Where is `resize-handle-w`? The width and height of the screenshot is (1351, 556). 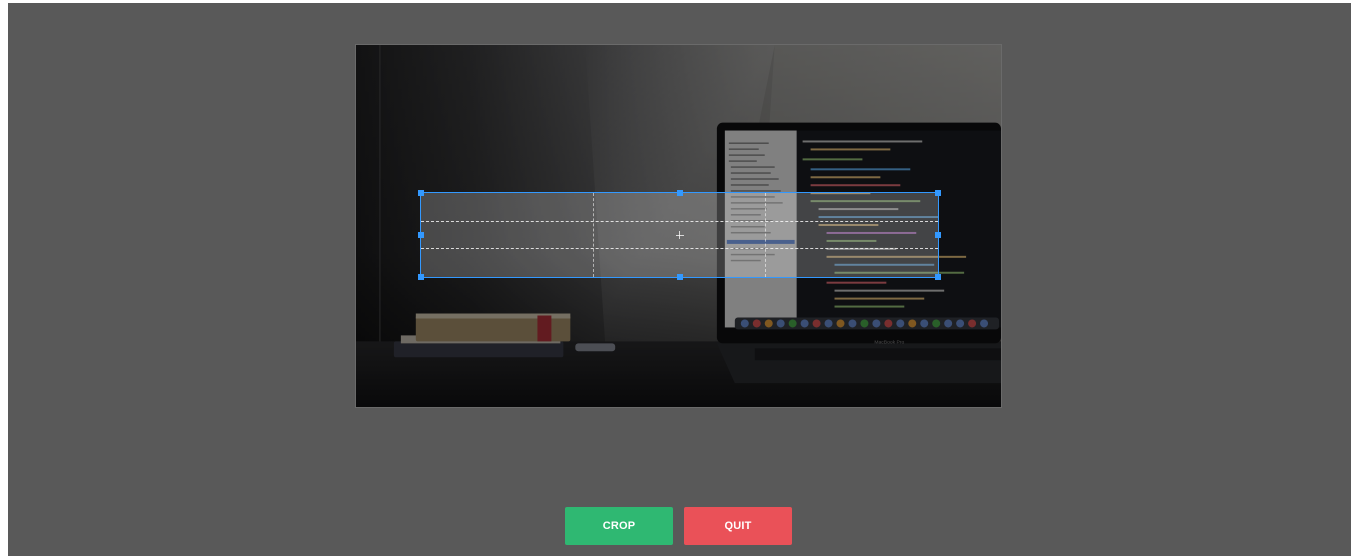 resize-handle-w is located at coordinates (421, 235).